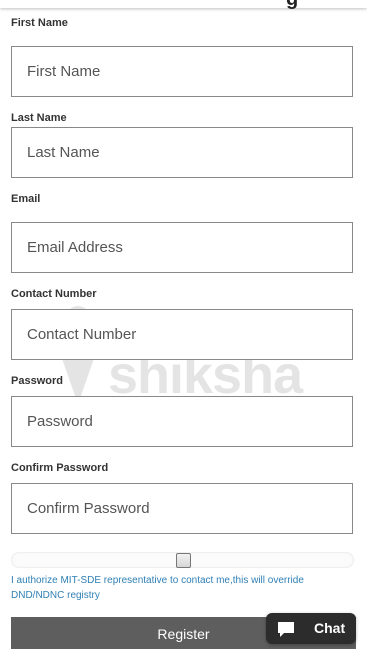 The height and width of the screenshot is (657, 367). What do you see at coordinates (182, 421) in the screenshot?
I see `password-input` at bounding box center [182, 421].